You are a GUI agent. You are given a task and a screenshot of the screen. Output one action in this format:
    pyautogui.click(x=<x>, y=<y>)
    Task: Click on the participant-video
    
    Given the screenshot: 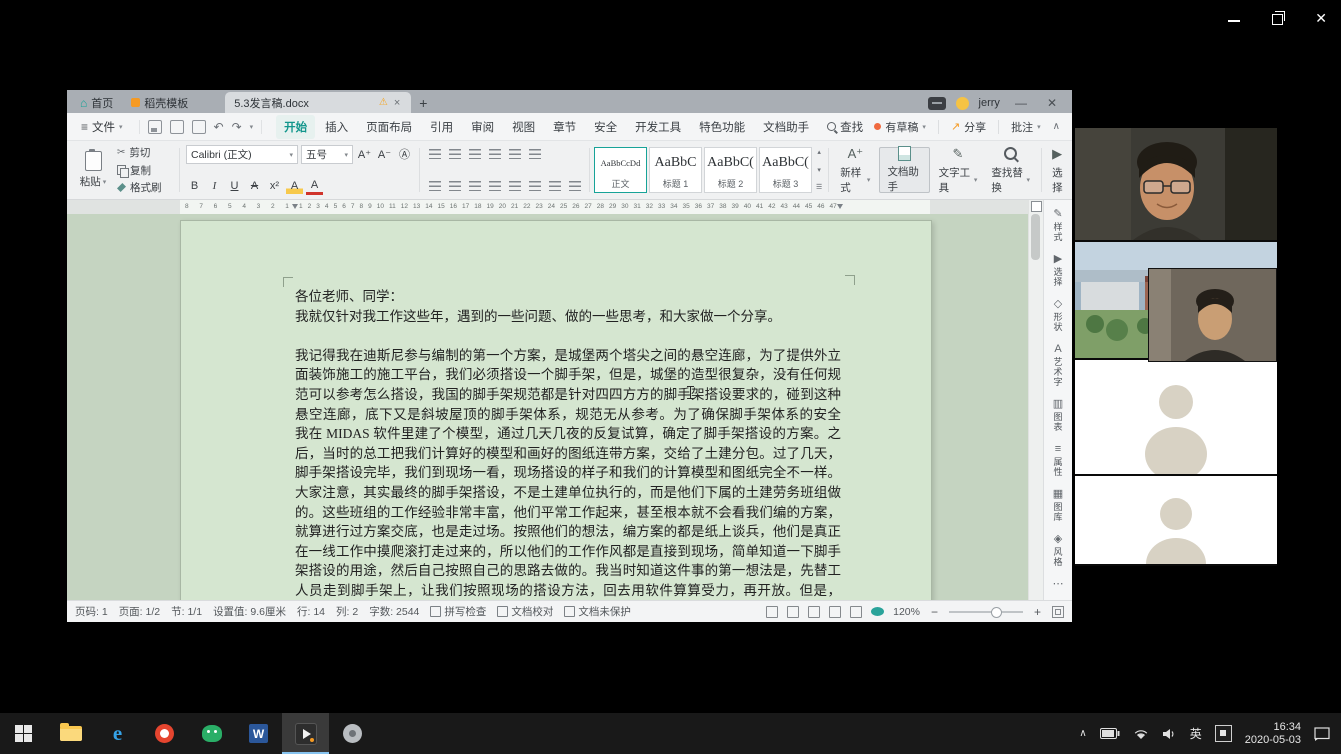 What is the action you would take?
    pyautogui.click(x=1176, y=521)
    